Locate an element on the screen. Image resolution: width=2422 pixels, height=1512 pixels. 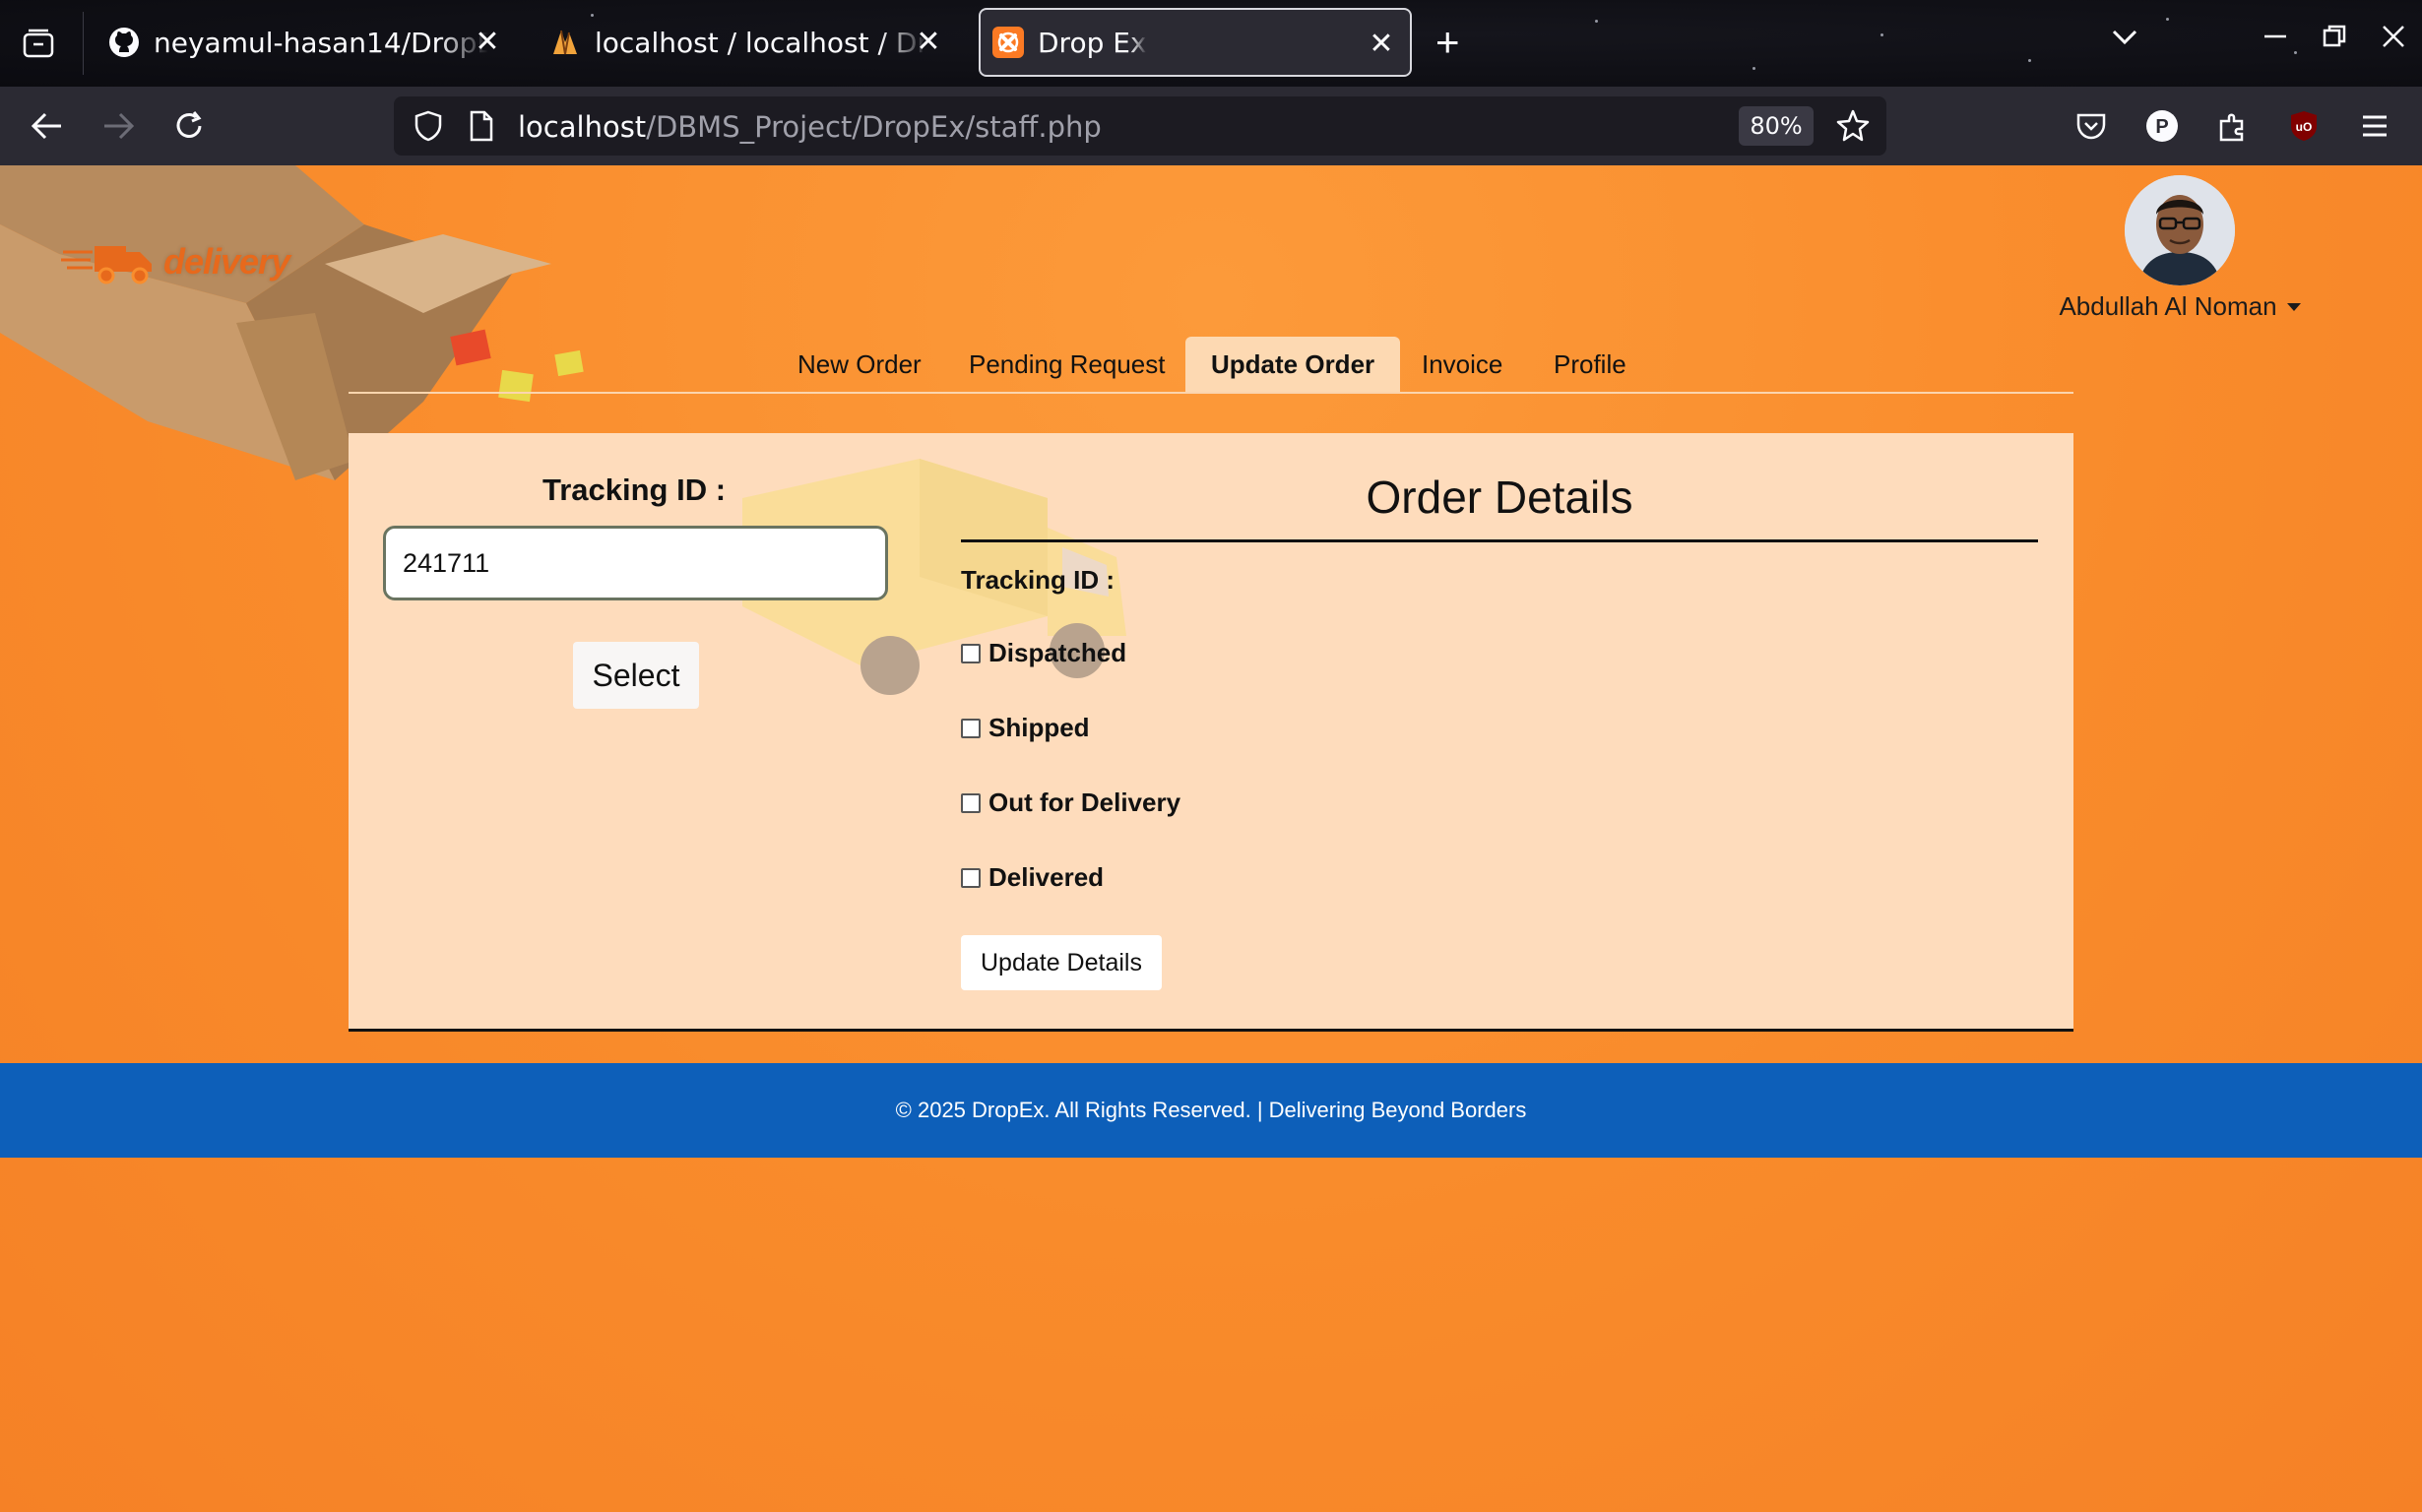
bookmark-star-icon is located at coordinates (1853, 128).